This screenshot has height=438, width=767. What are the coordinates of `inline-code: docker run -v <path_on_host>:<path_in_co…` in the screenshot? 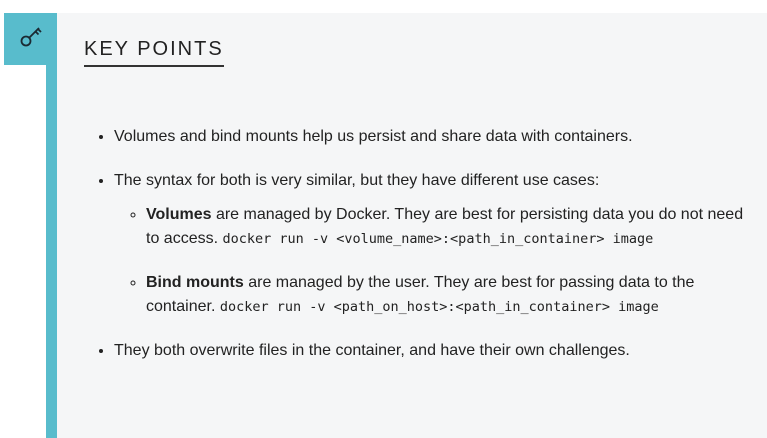 It's located at (439, 307).